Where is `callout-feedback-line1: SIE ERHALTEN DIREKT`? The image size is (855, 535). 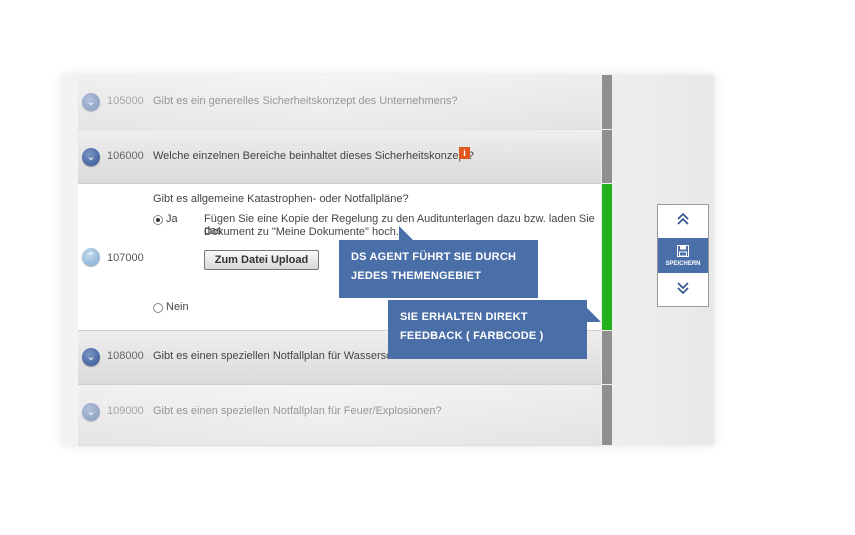
callout-feedback-line1: SIE ERHALTEN DIREKT is located at coordinates (464, 317).